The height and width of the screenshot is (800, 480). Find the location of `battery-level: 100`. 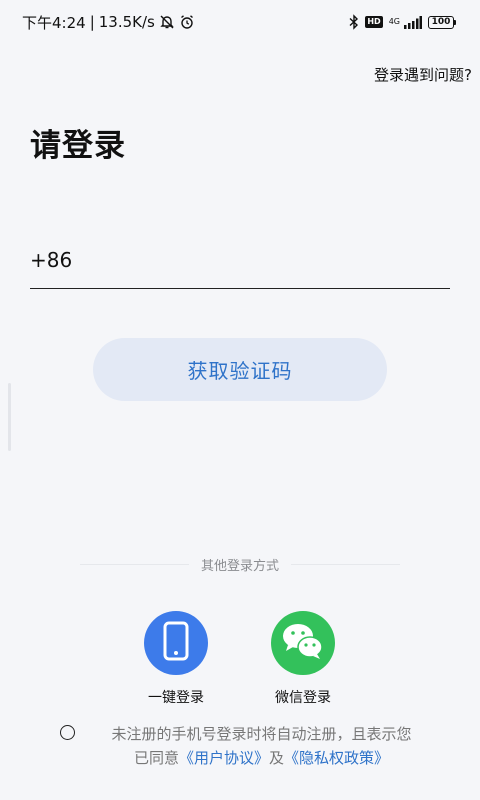

battery-level: 100 is located at coordinates (441, 22).